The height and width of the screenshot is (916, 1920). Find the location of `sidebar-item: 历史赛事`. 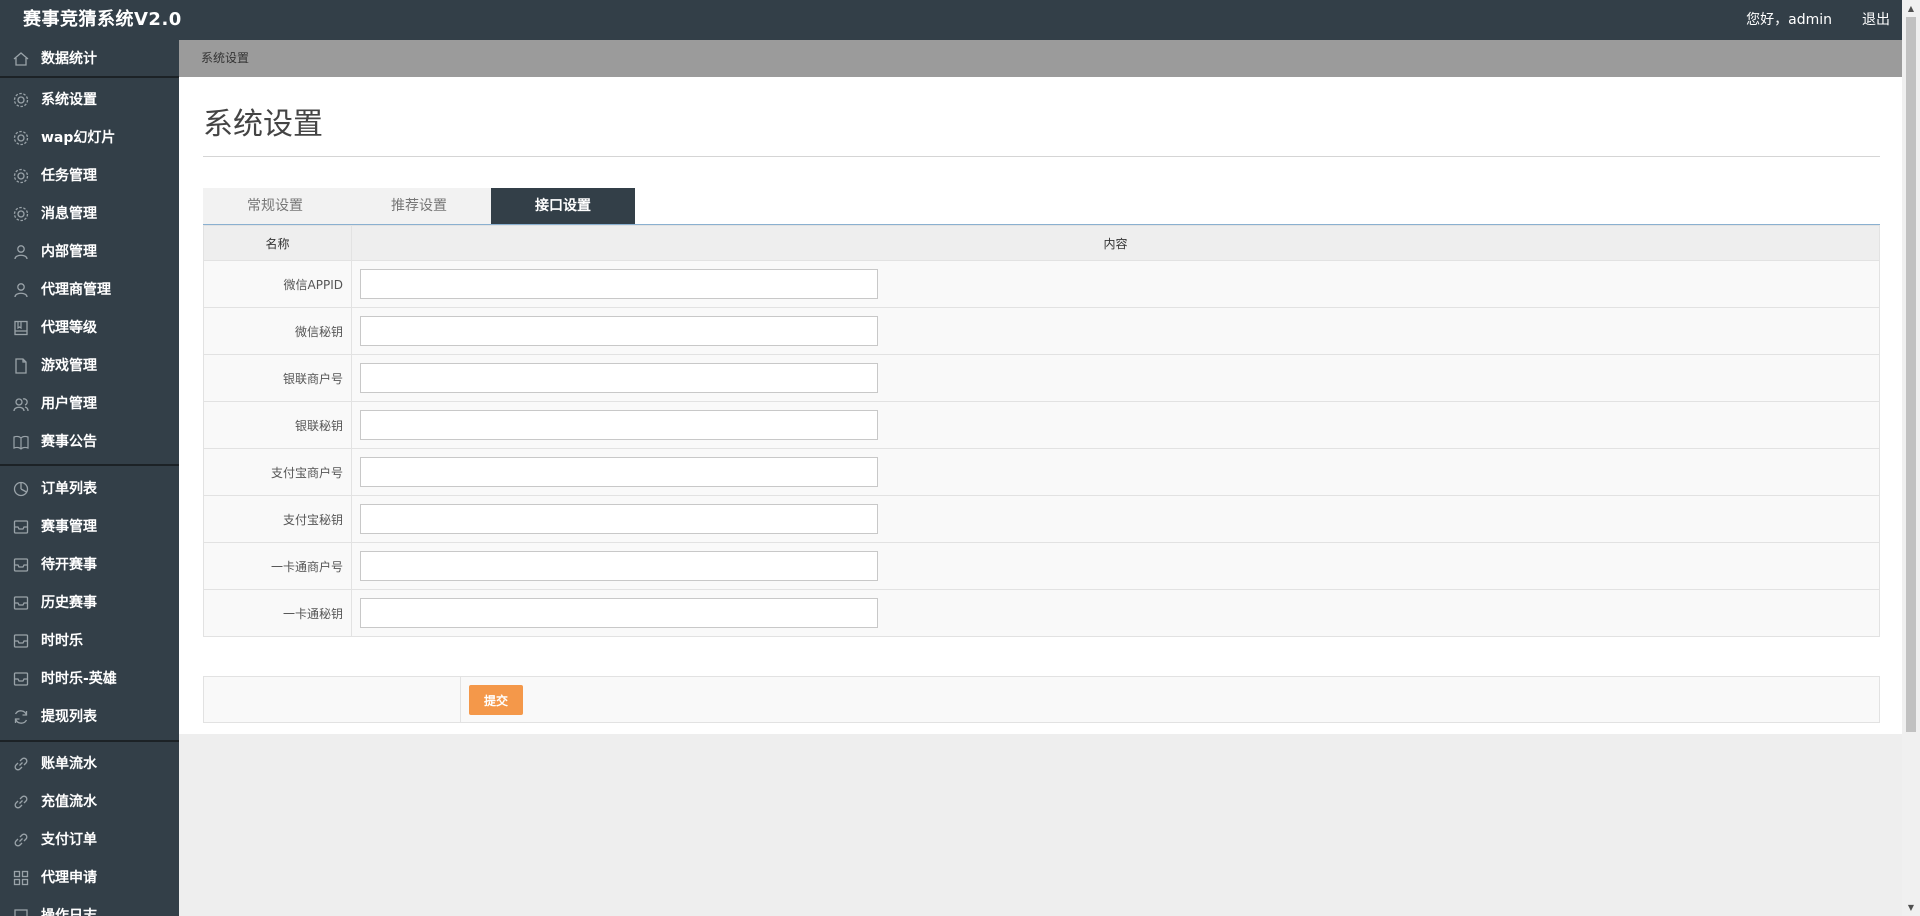

sidebar-item: 历史赛事 is located at coordinates (89, 603).